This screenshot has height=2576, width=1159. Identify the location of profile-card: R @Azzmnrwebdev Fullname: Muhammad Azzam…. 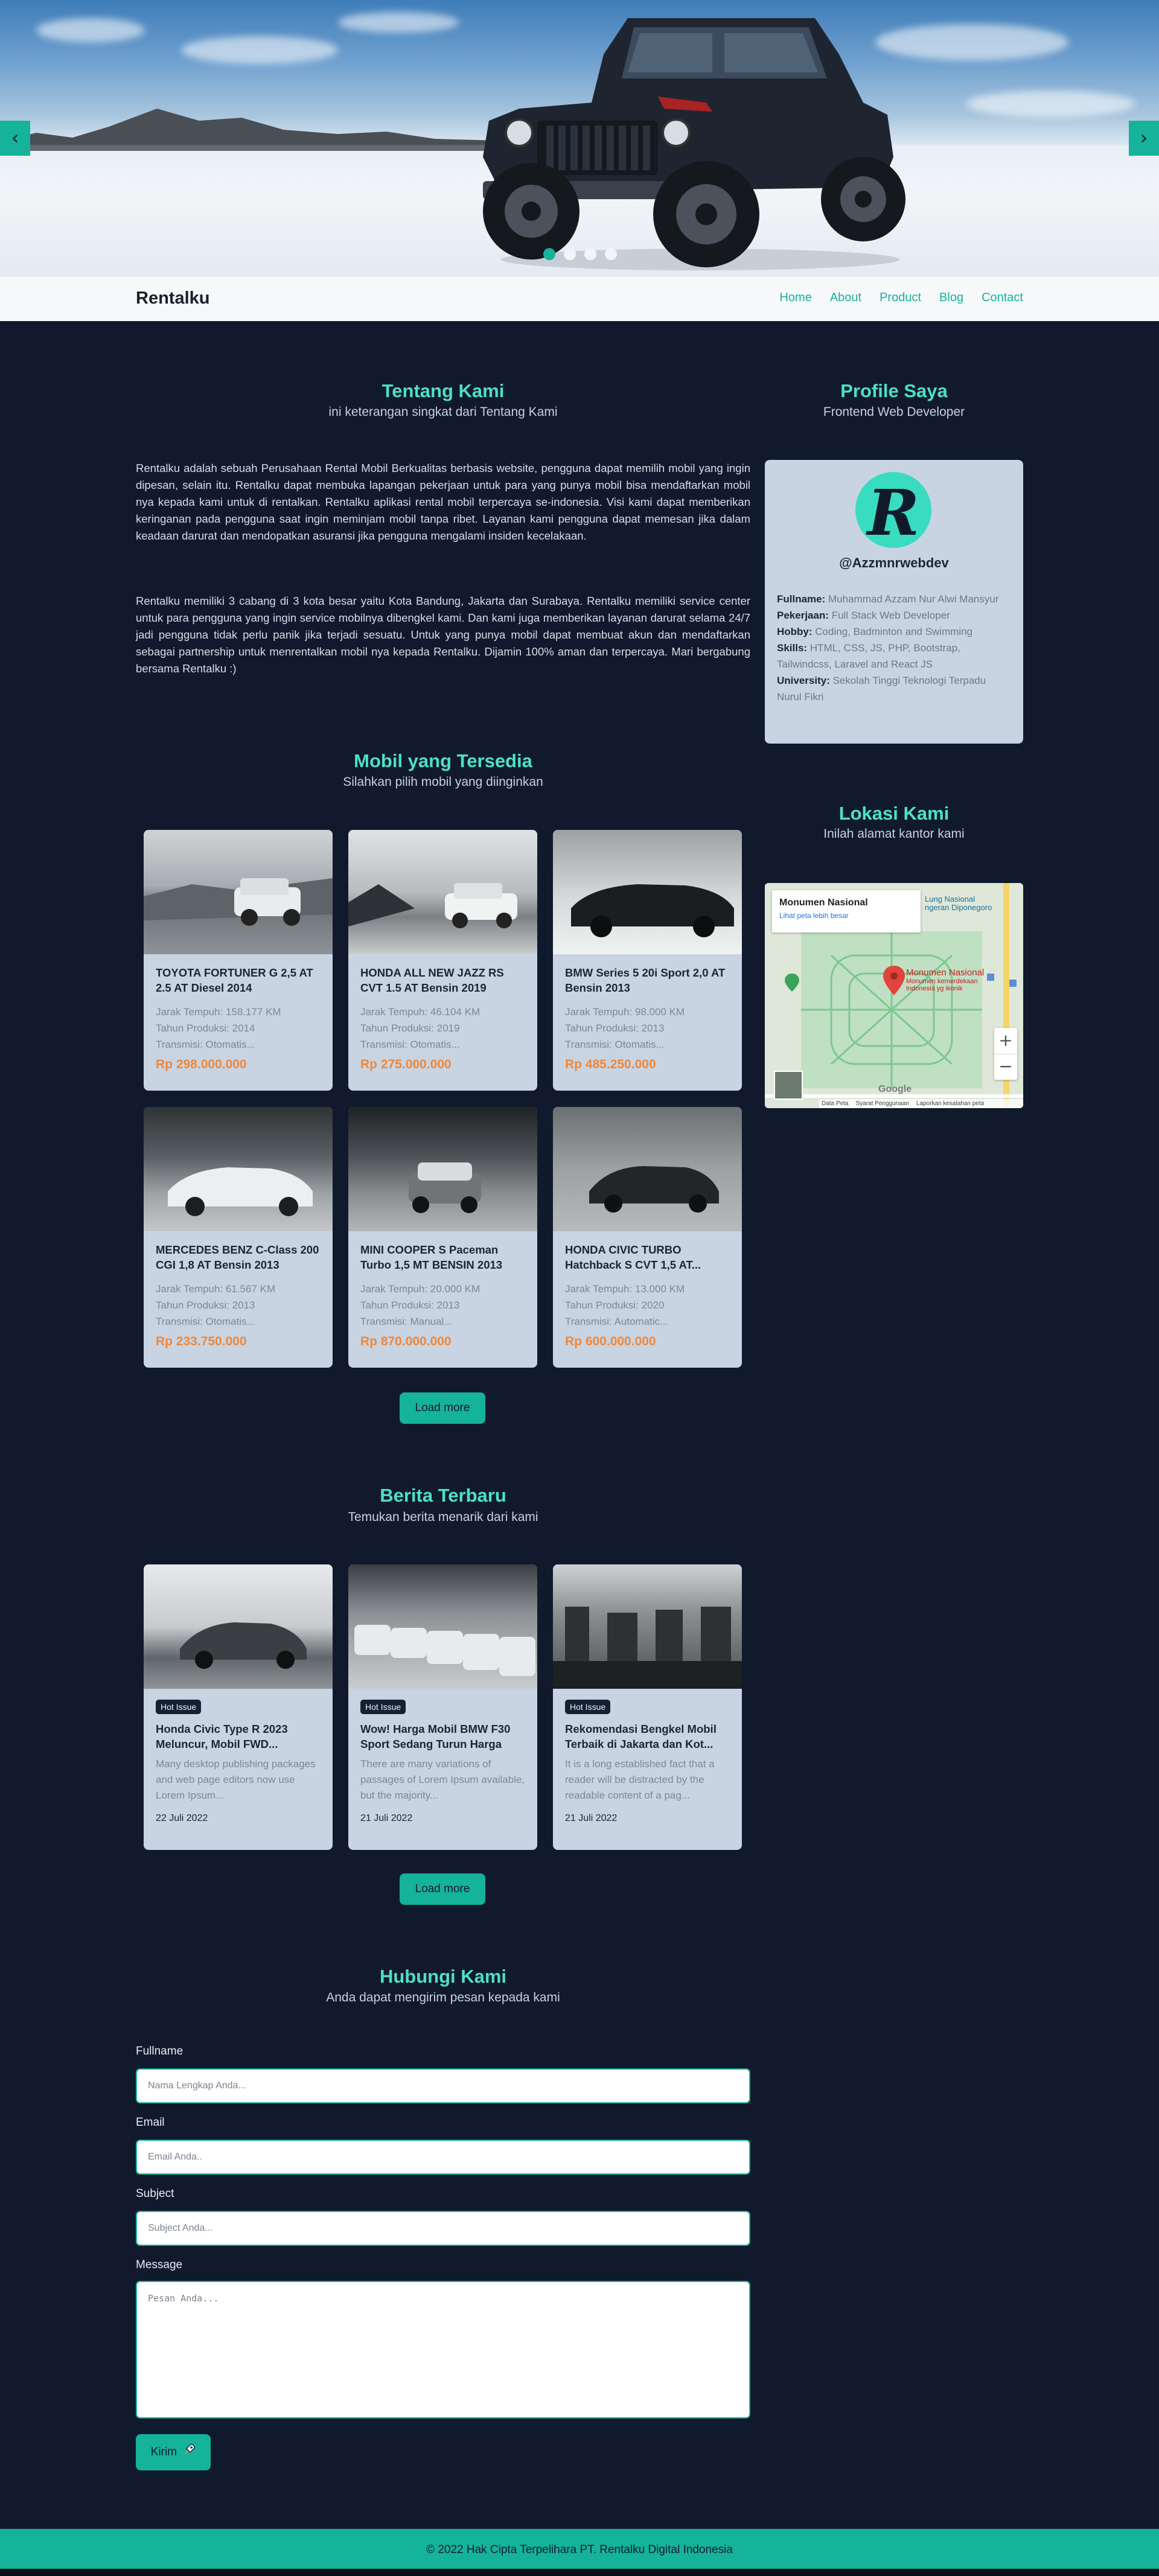
(894, 602).